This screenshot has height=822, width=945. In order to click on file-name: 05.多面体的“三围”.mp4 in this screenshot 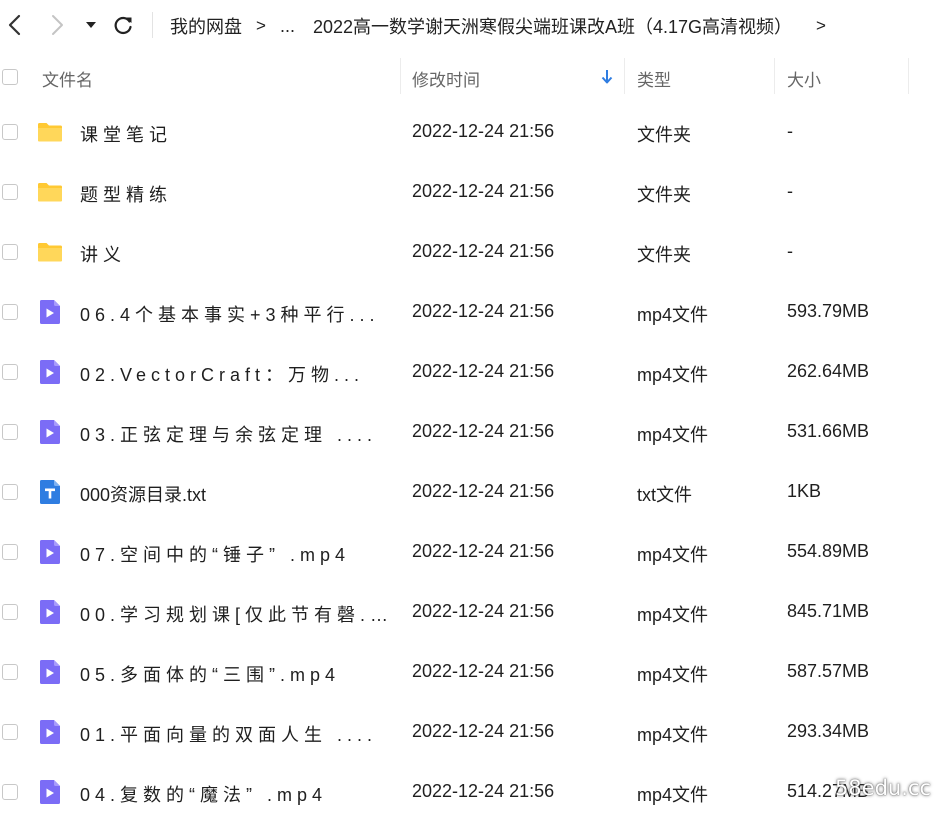, I will do `click(210, 675)`.